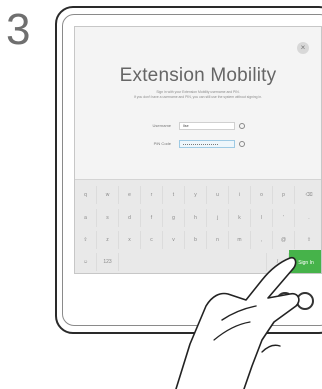  Describe the element at coordinates (18, 29) in the screenshot. I see `step-number: 3` at that location.